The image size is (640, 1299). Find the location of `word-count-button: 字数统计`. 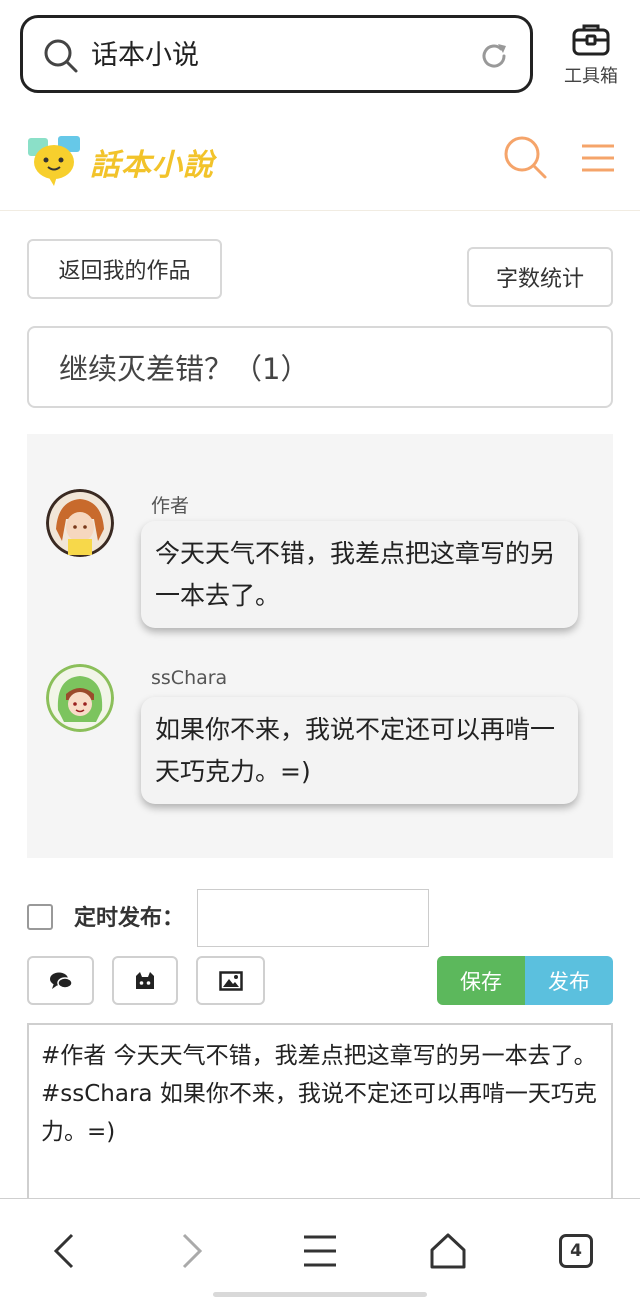

word-count-button: 字数统计 is located at coordinates (540, 277).